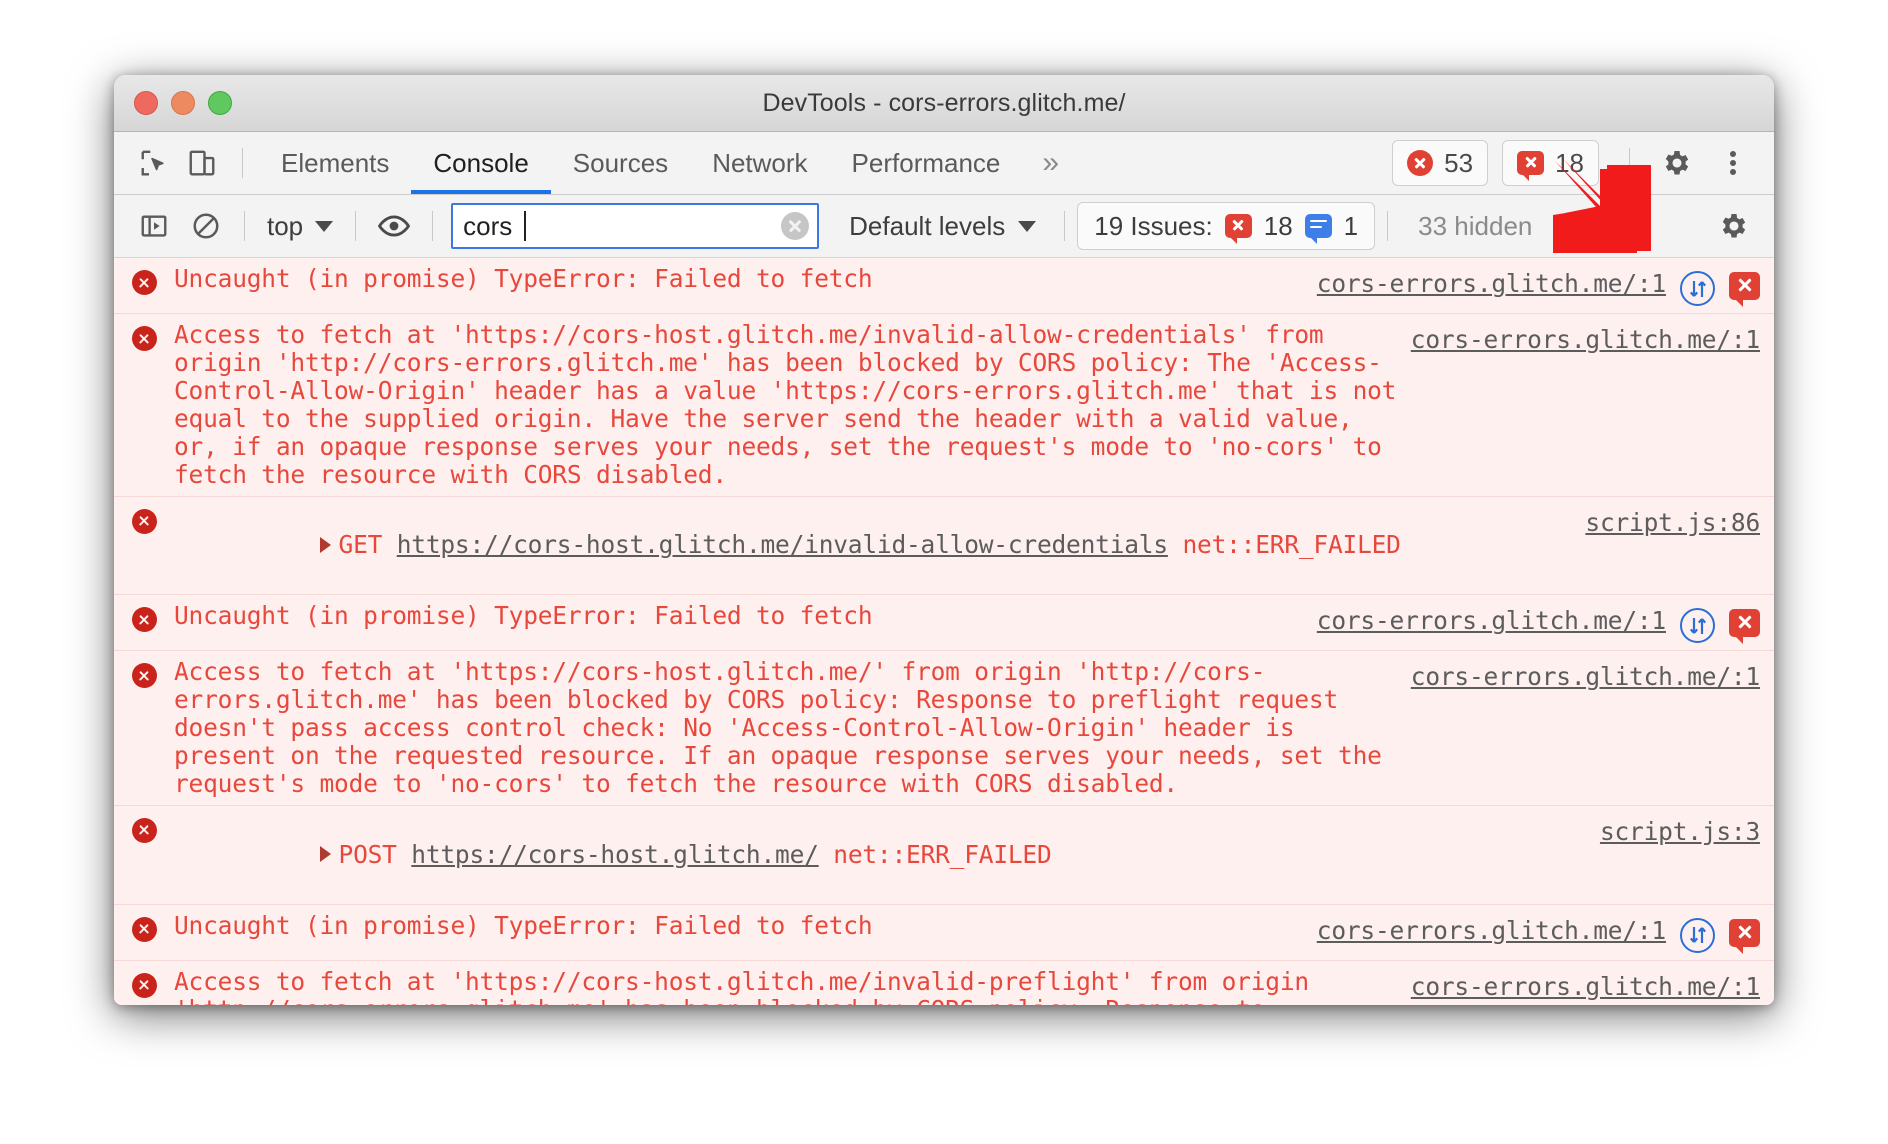 The image size is (1888, 1144). What do you see at coordinates (1153, 225) in the screenshot?
I see `issues-label: 19 Issues:` at bounding box center [1153, 225].